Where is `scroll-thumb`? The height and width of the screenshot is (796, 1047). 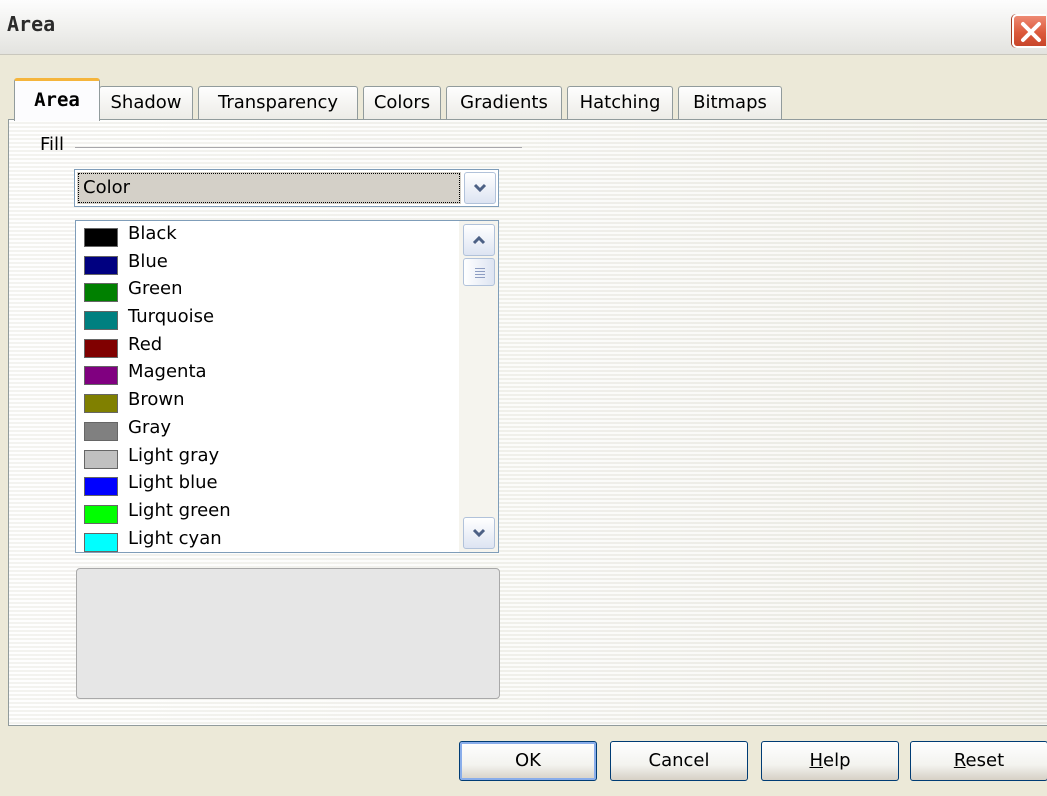 scroll-thumb is located at coordinates (479, 272).